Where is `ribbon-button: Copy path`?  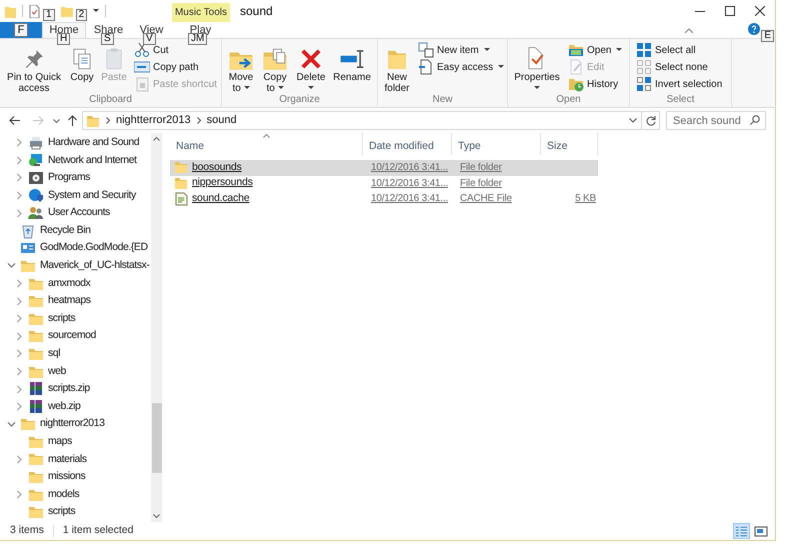
ribbon-button: Copy path is located at coordinates (175, 67).